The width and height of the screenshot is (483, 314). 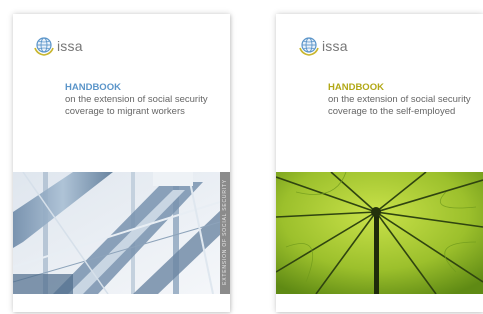 What do you see at coordinates (392, 111) in the screenshot?
I see `subtitle-line-2: coverage to the self-employed` at bounding box center [392, 111].